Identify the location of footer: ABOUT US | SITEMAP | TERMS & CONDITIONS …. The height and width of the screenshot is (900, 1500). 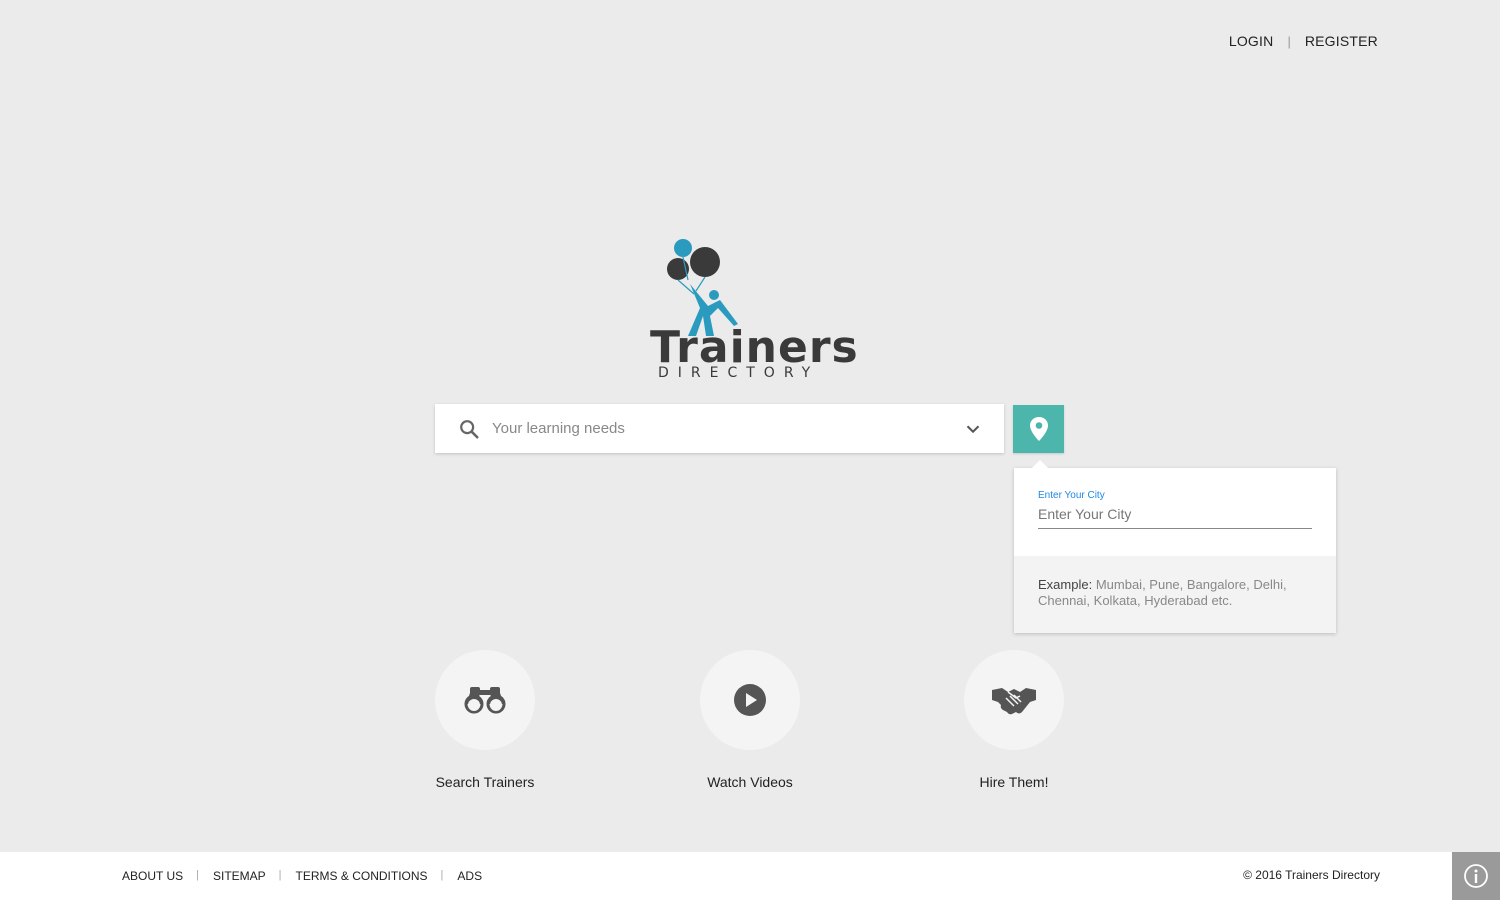
(750, 876).